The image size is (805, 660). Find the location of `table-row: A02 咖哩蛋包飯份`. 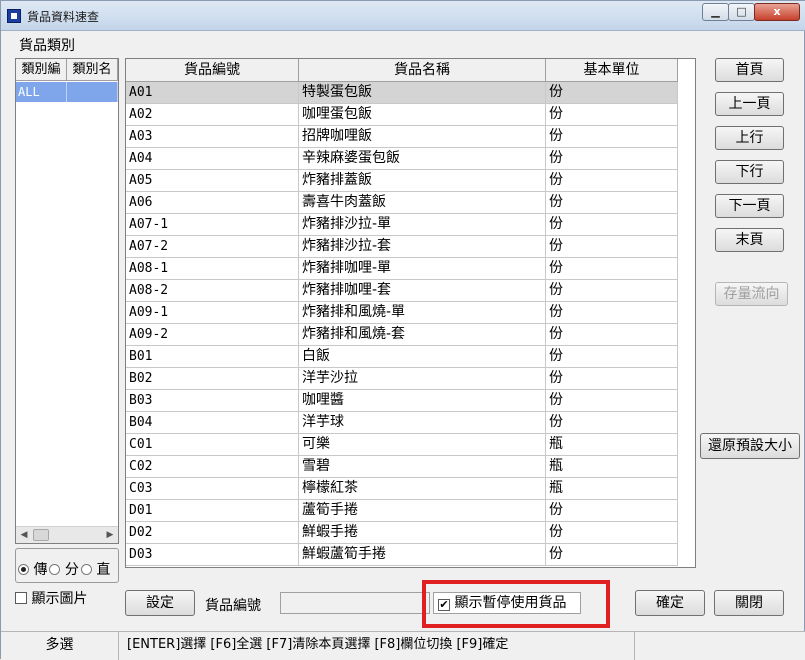

table-row: A02 咖哩蛋包飯份 is located at coordinates (402, 115).